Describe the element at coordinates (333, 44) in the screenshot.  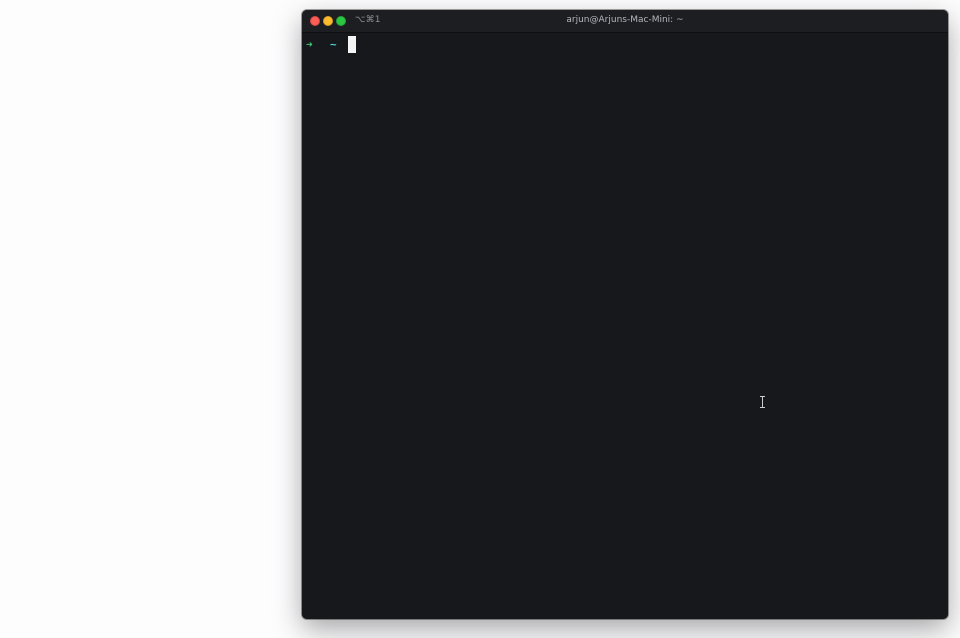
I see `prompt-directory: ~` at that location.